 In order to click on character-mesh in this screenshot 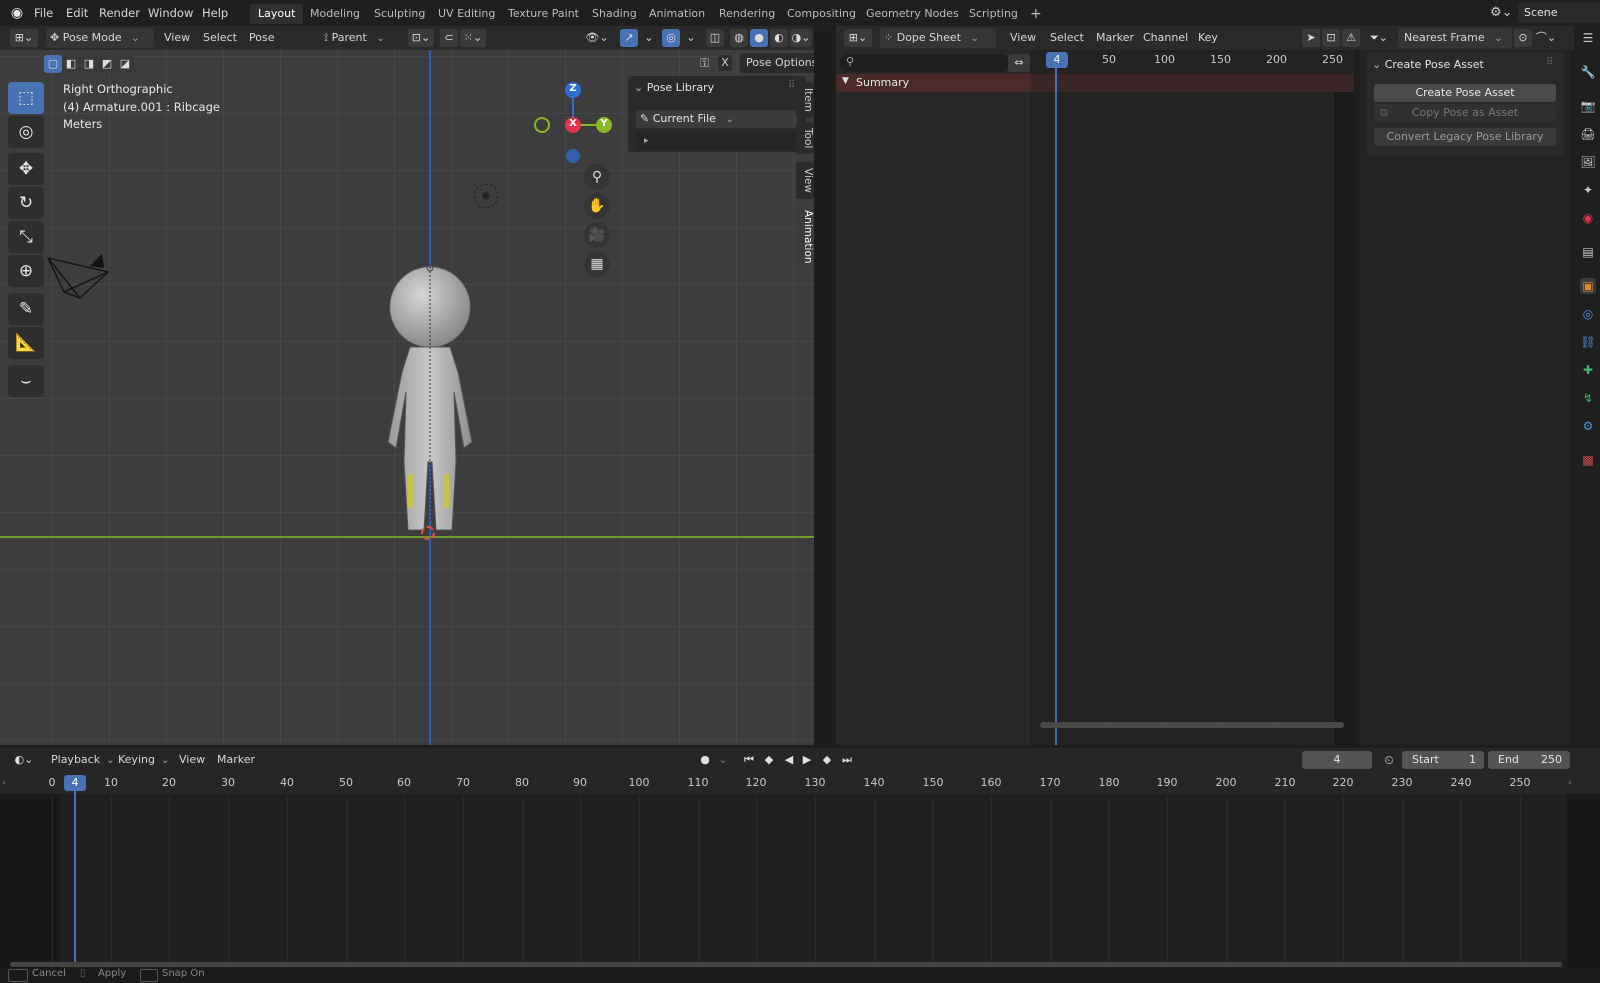, I will do `click(430, 407)`.